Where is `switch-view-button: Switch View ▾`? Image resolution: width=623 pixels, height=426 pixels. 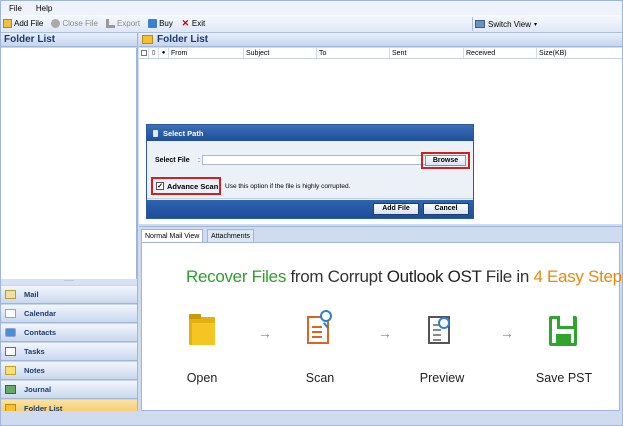
switch-view-button: Switch View ▾ is located at coordinates (546, 24).